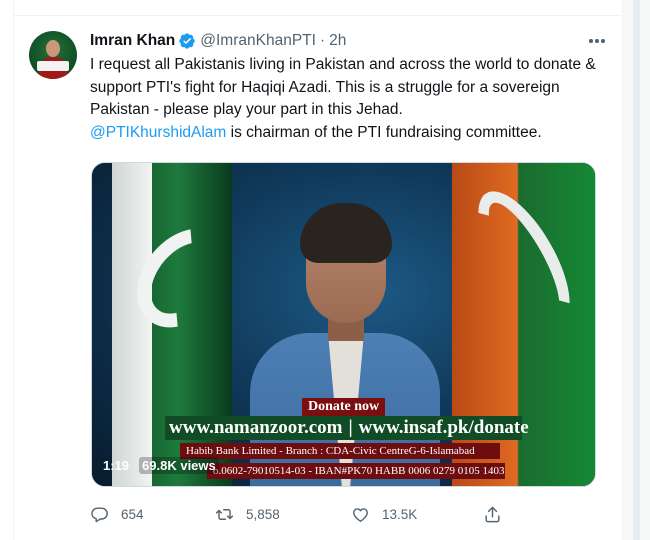  Describe the element at coordinates (597, 41) in the screenshot. I see `more-options-icon` at that location.